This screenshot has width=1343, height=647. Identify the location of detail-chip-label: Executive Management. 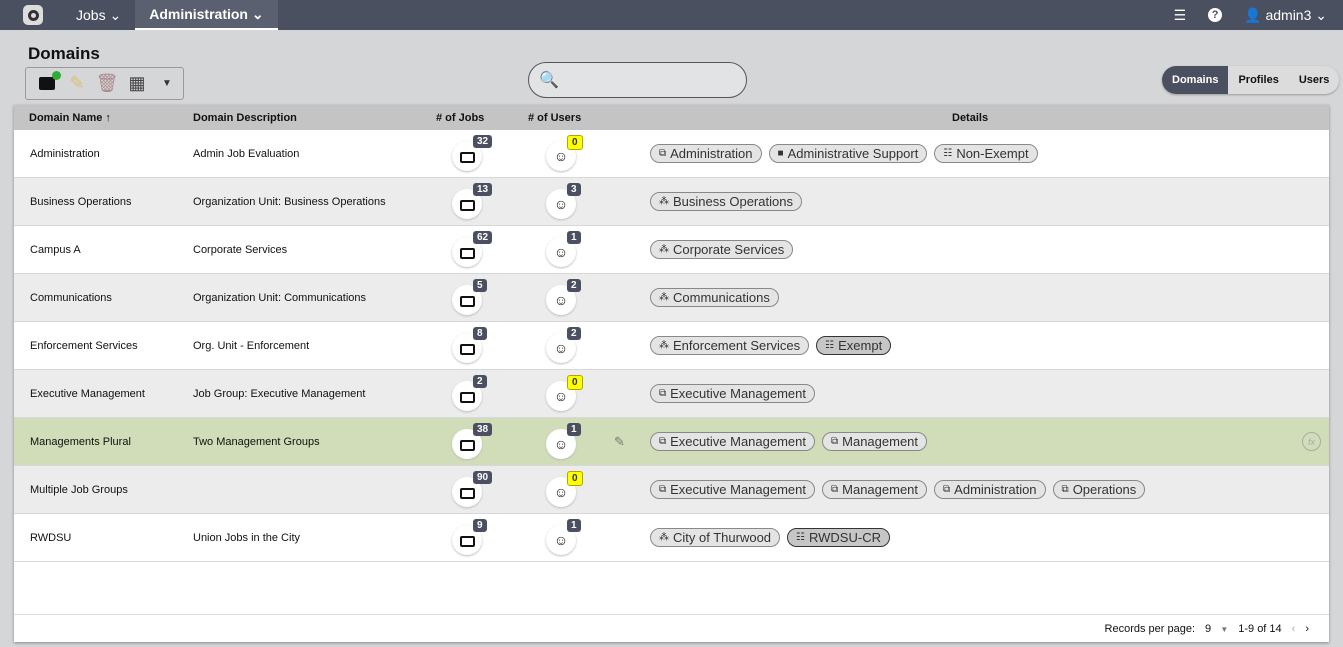
(738, 489).